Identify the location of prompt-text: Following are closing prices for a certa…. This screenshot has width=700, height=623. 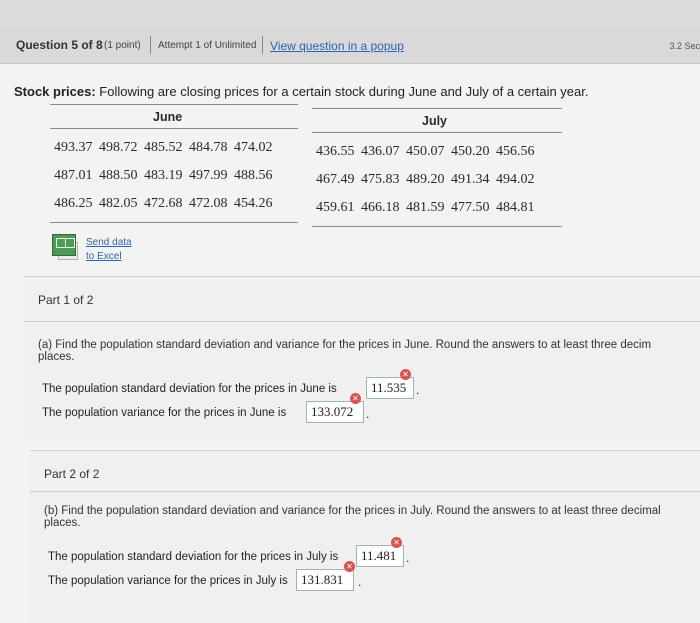
(344, 91).